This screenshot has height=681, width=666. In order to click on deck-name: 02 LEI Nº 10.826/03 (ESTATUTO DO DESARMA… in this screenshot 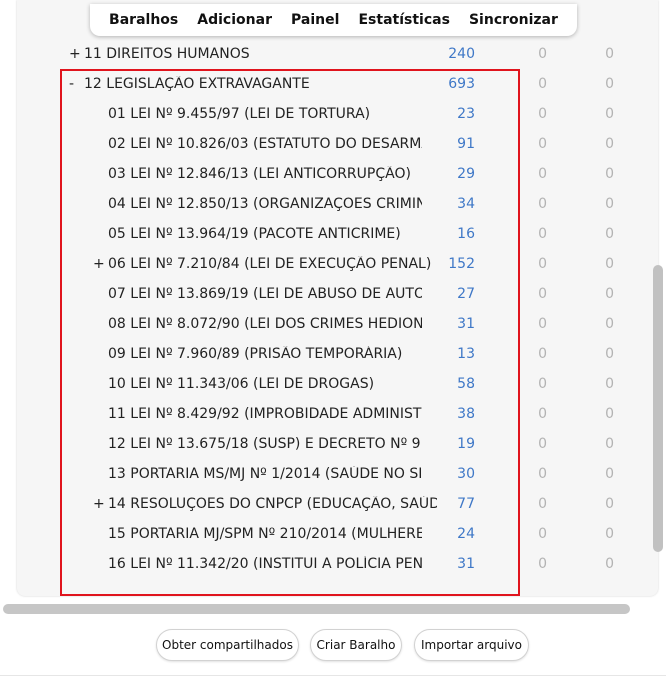, I will do `click(265, 144)`.